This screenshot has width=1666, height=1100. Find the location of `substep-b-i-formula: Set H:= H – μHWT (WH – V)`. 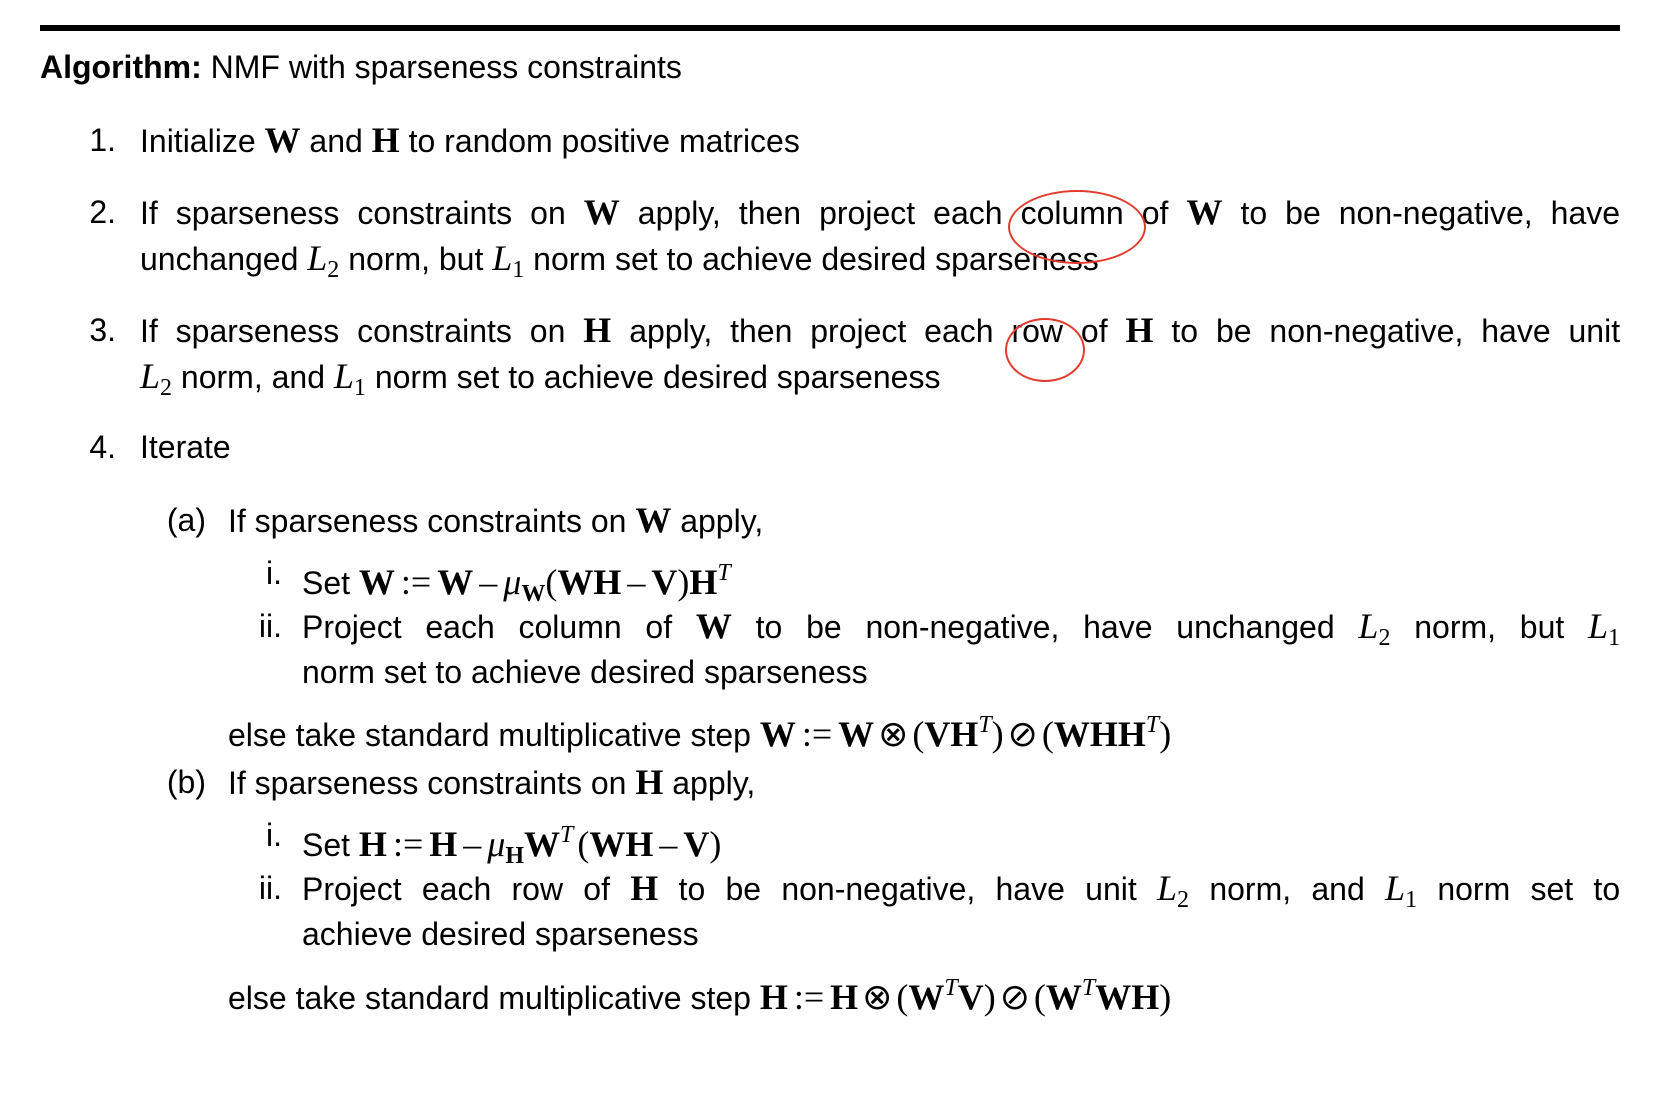

substep-b-i-formula: Set H:= H – μHWT (WH – V) is located at coordinates (512, 845).